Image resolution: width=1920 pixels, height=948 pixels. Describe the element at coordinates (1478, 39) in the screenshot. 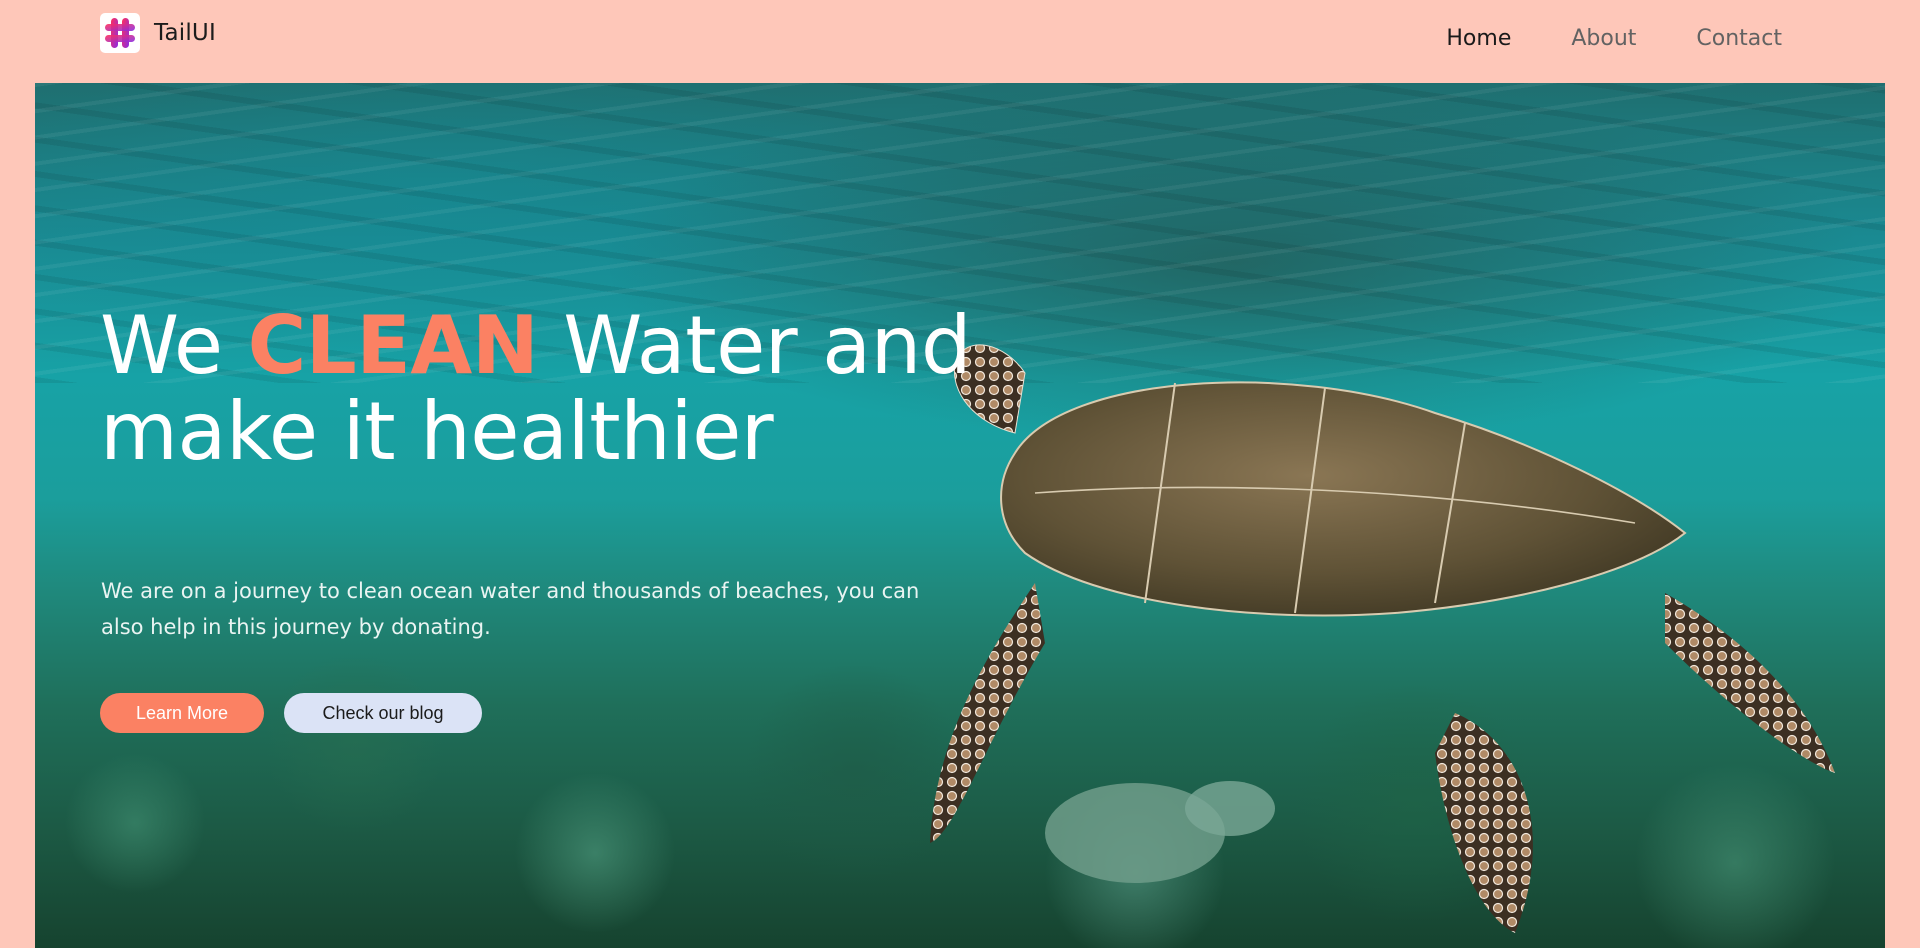

I see `nav-link-home: Home` at that location.